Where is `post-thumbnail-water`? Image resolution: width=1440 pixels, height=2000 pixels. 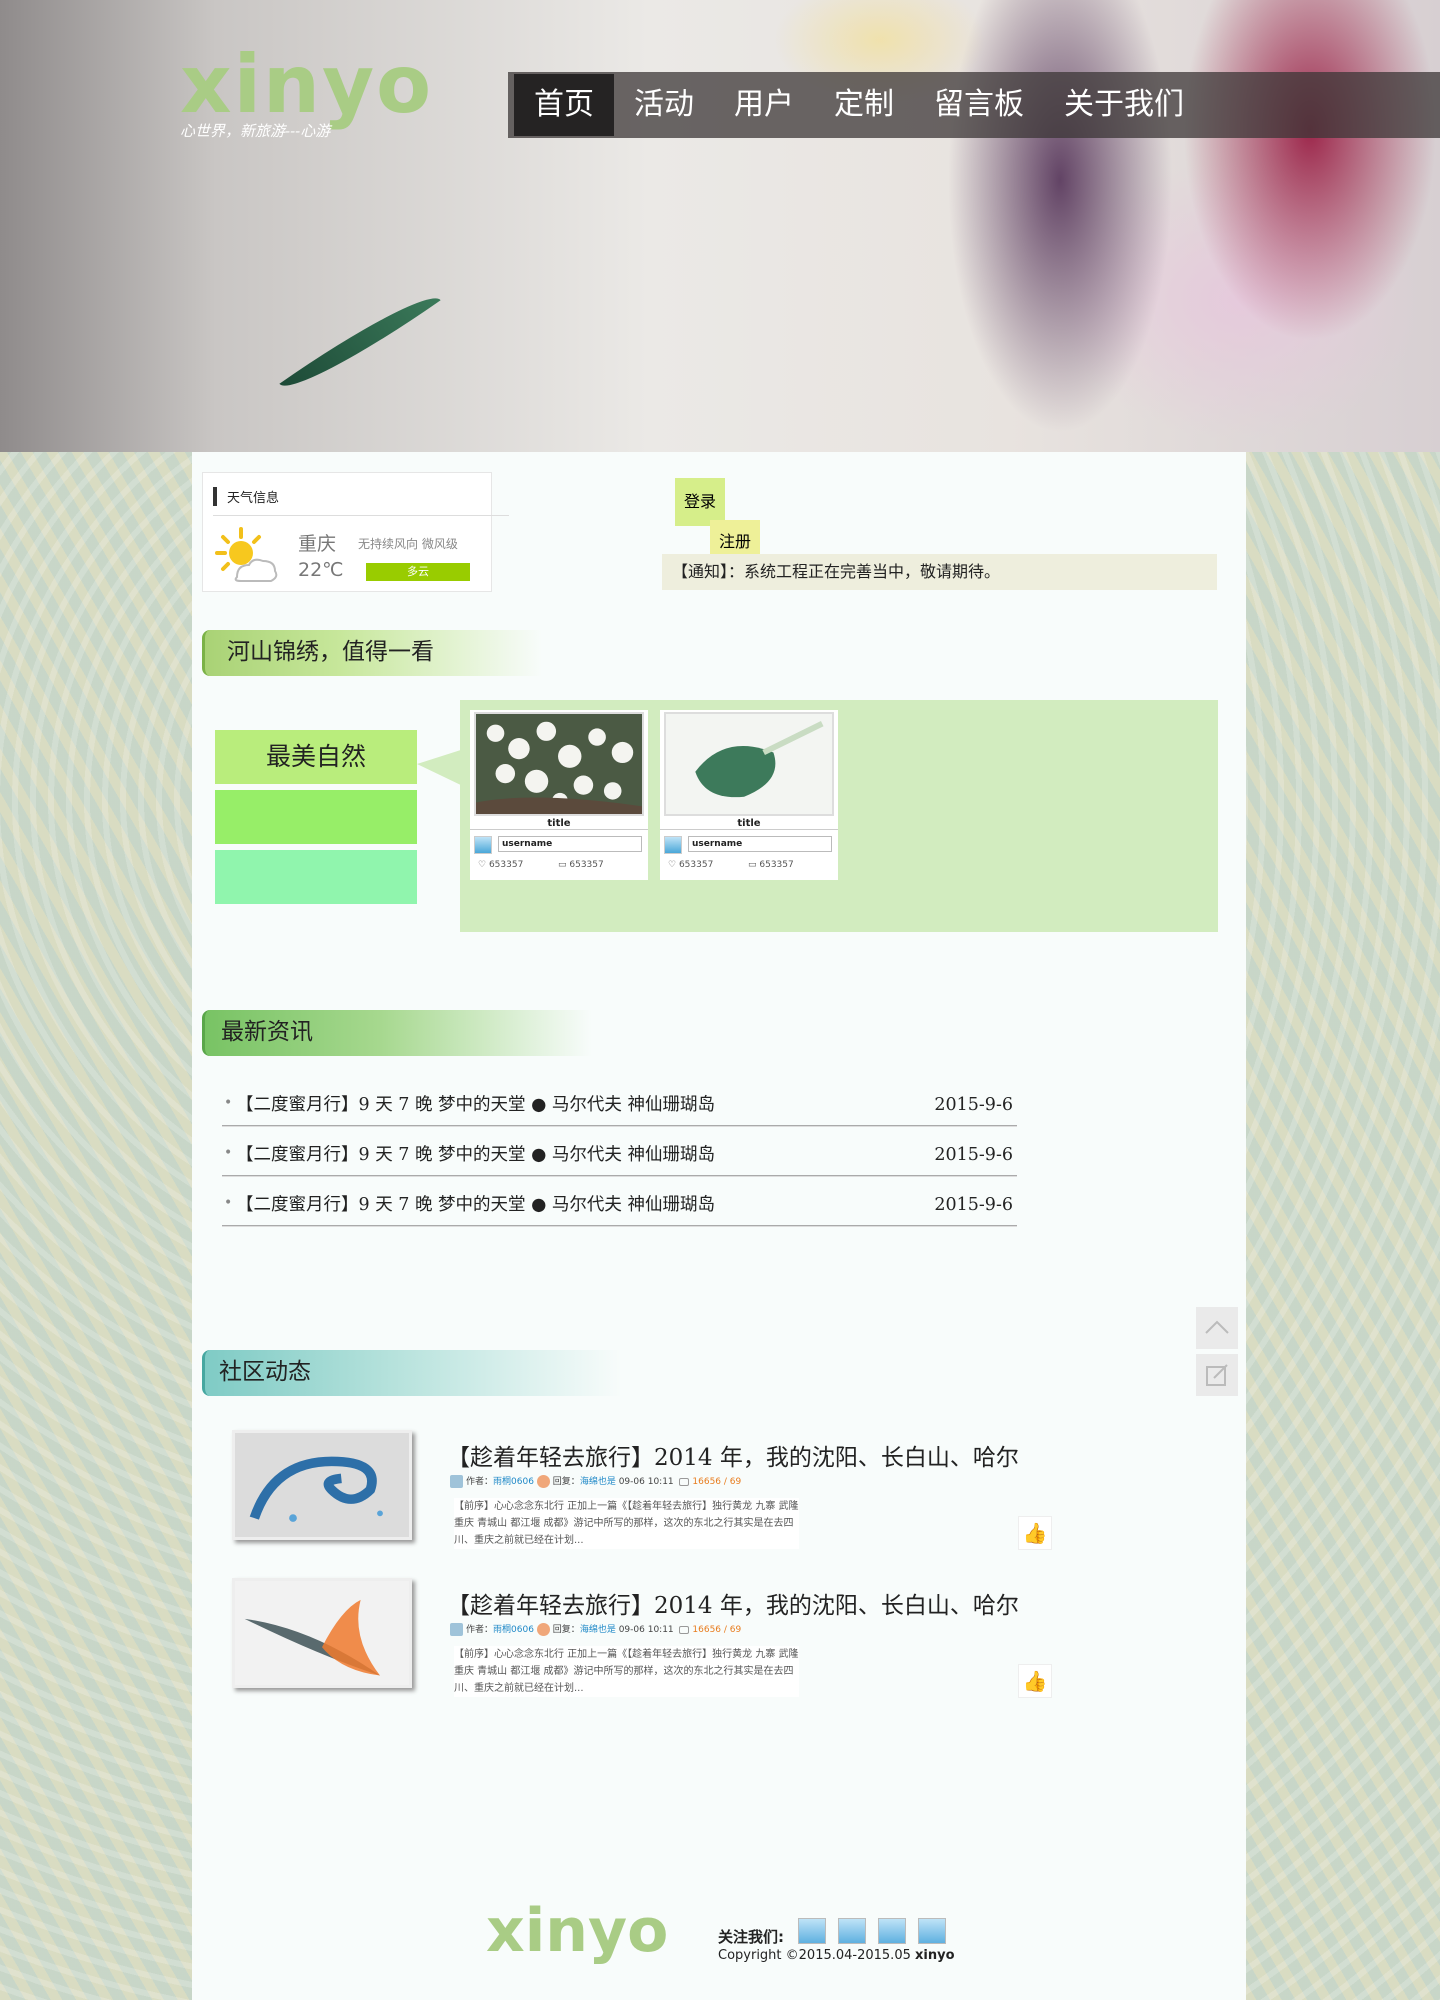 post-thumbnail-water is located at coordinates (322, 1485).